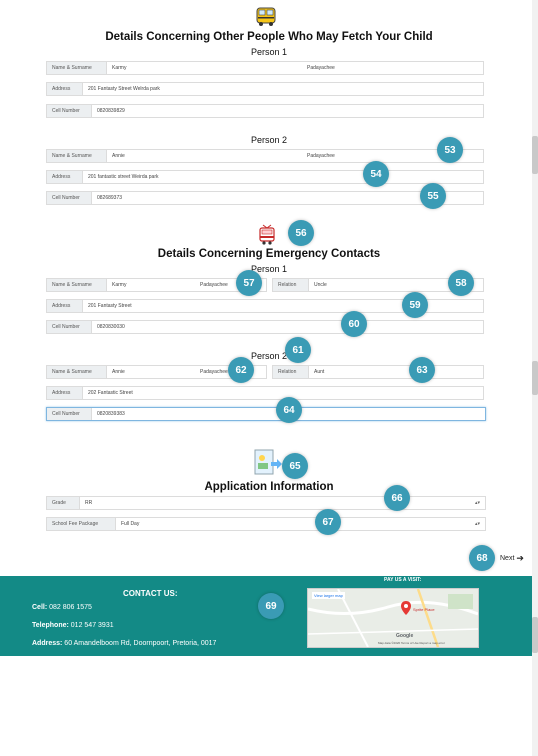 The height and width of the screenshot is (756, 538). What do you see at coordinates (269, 254) in the screenshot?
I see `emergency-title: Details Concerning Emergency Contacts` at bounding box center [269, 254].